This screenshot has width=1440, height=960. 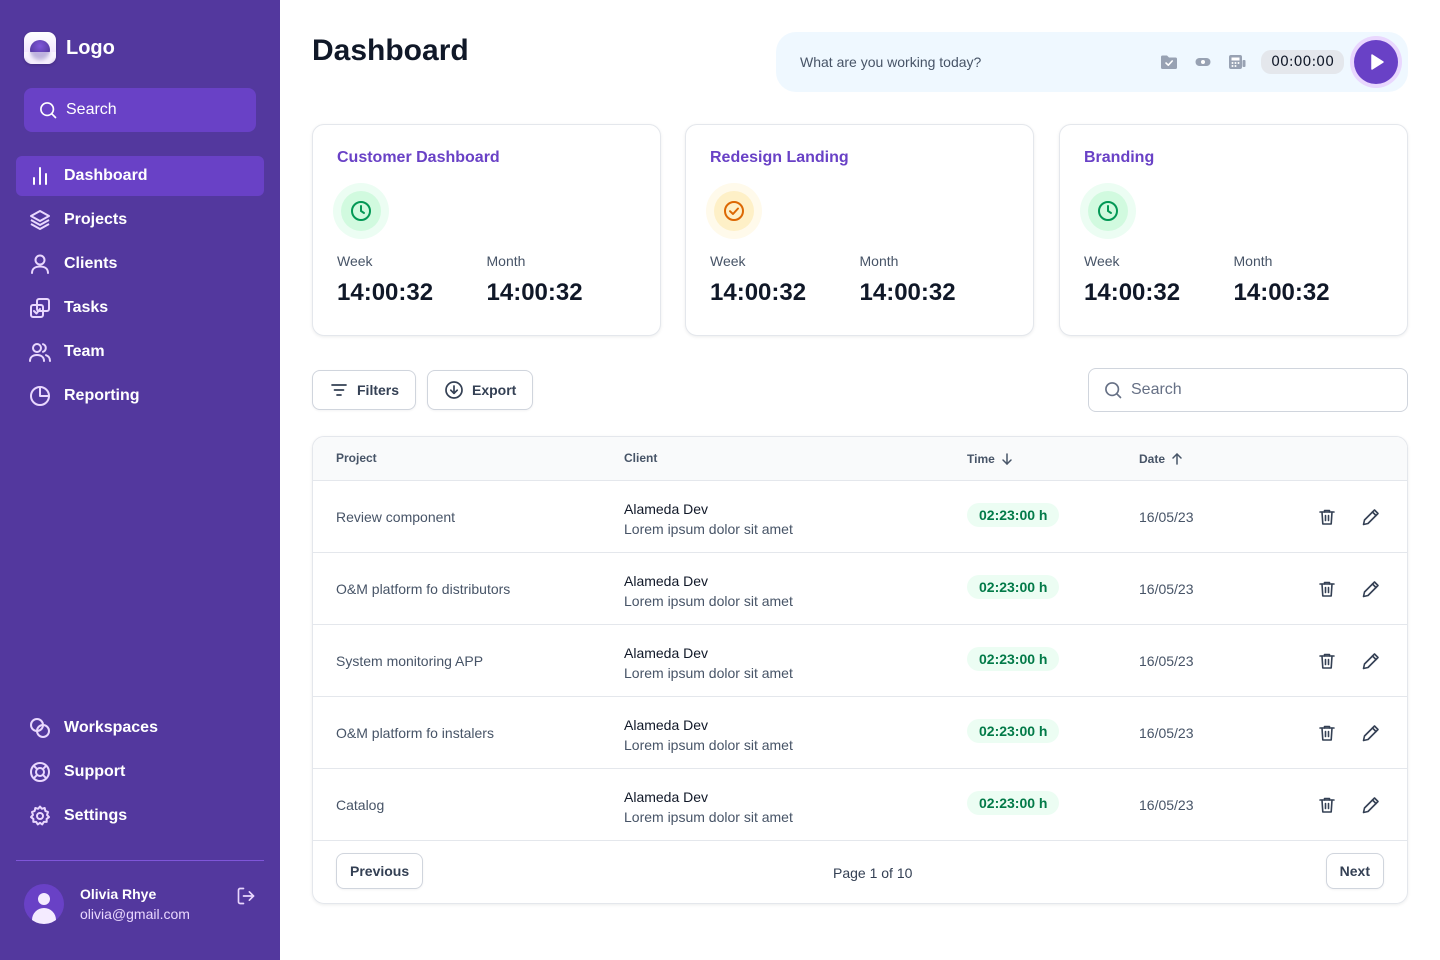 What do you see at coordinates (44, 904) in the screenshot?
I see `avatar` at bounding box center [44, 904].